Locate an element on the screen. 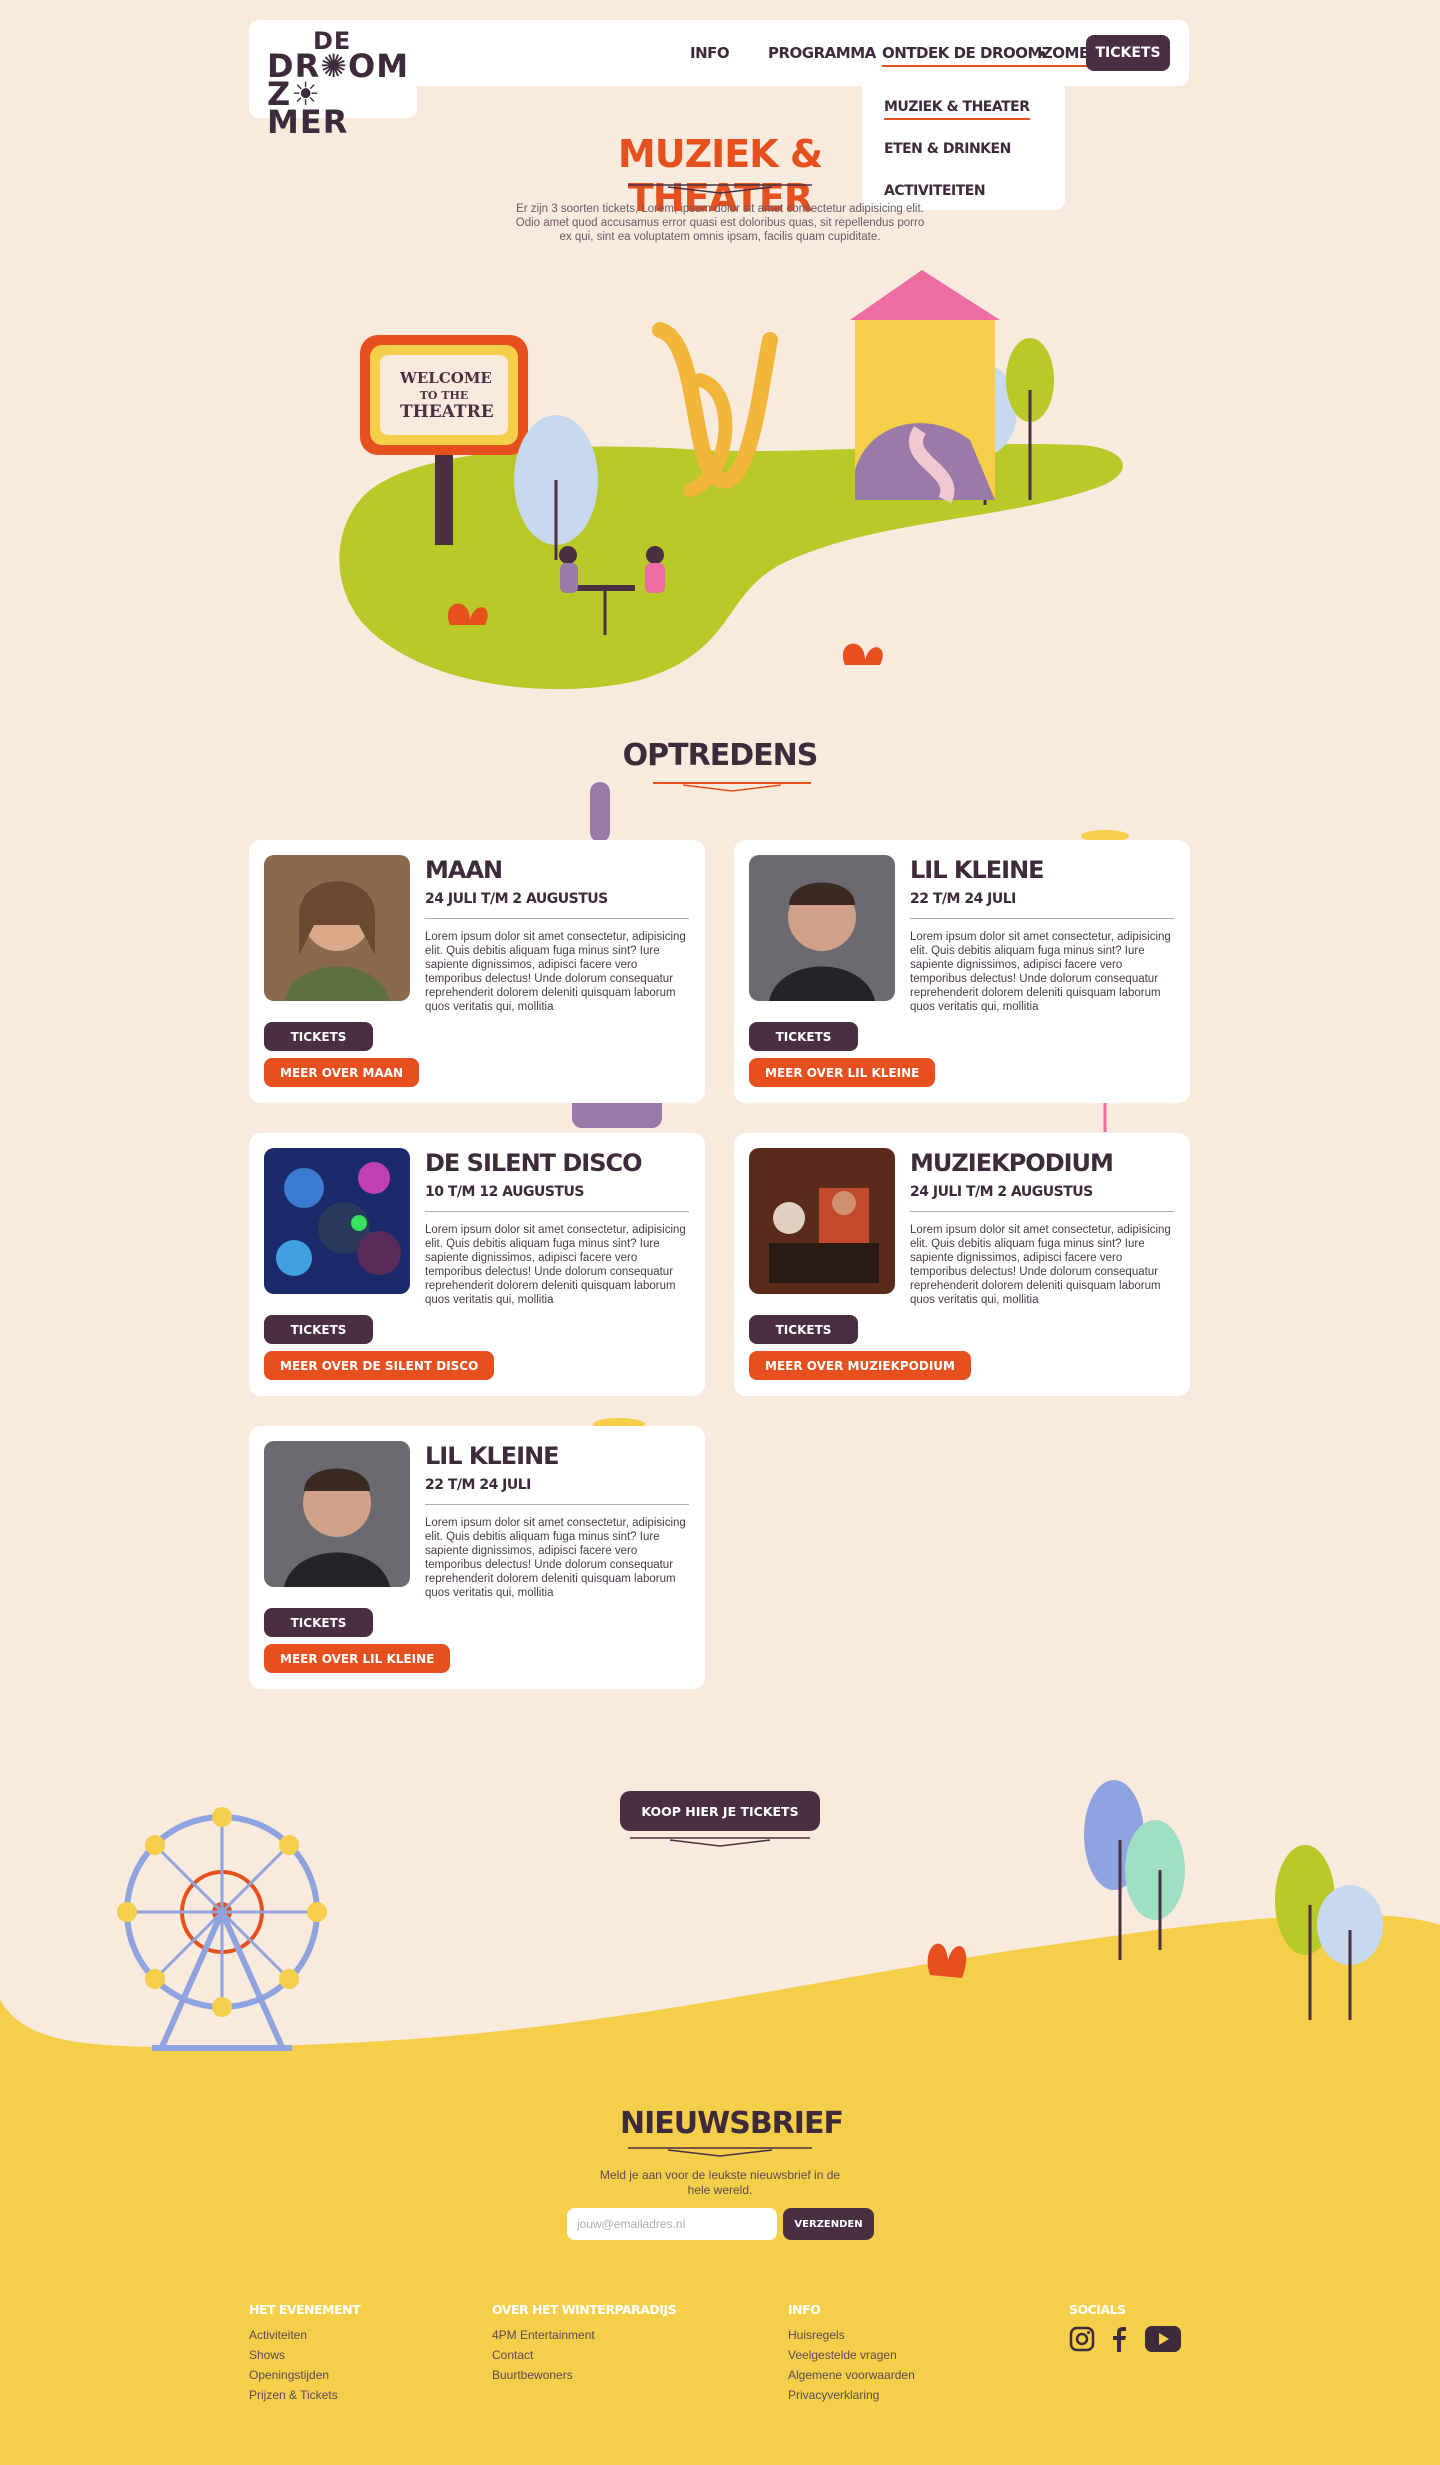 This screenshot has height=2465, width=1440. footer-link: Openingstijden is located at coordinates (304, 2375).